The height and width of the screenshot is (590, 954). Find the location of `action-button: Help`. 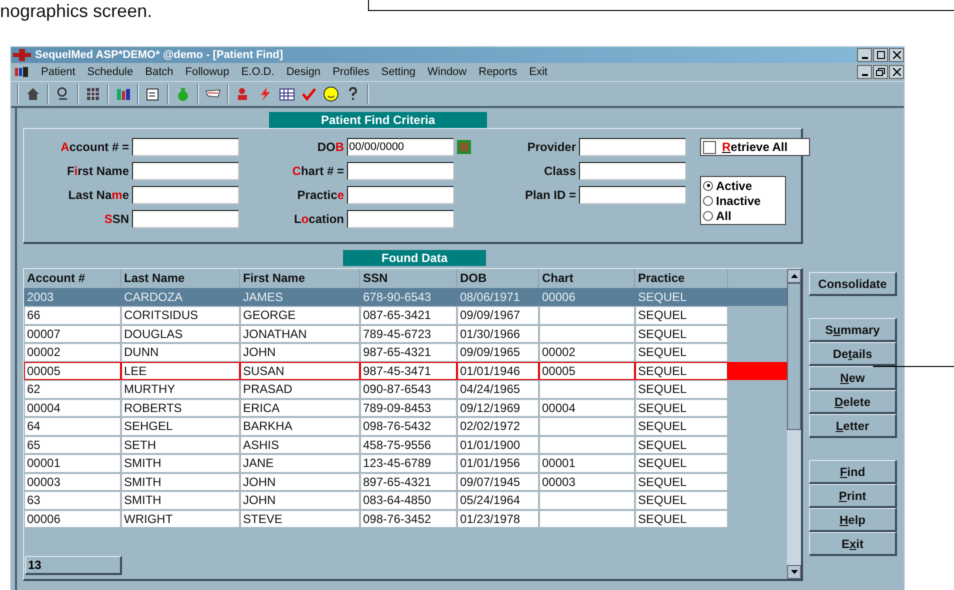

action-button: Help is located at coordinates (853, 520).